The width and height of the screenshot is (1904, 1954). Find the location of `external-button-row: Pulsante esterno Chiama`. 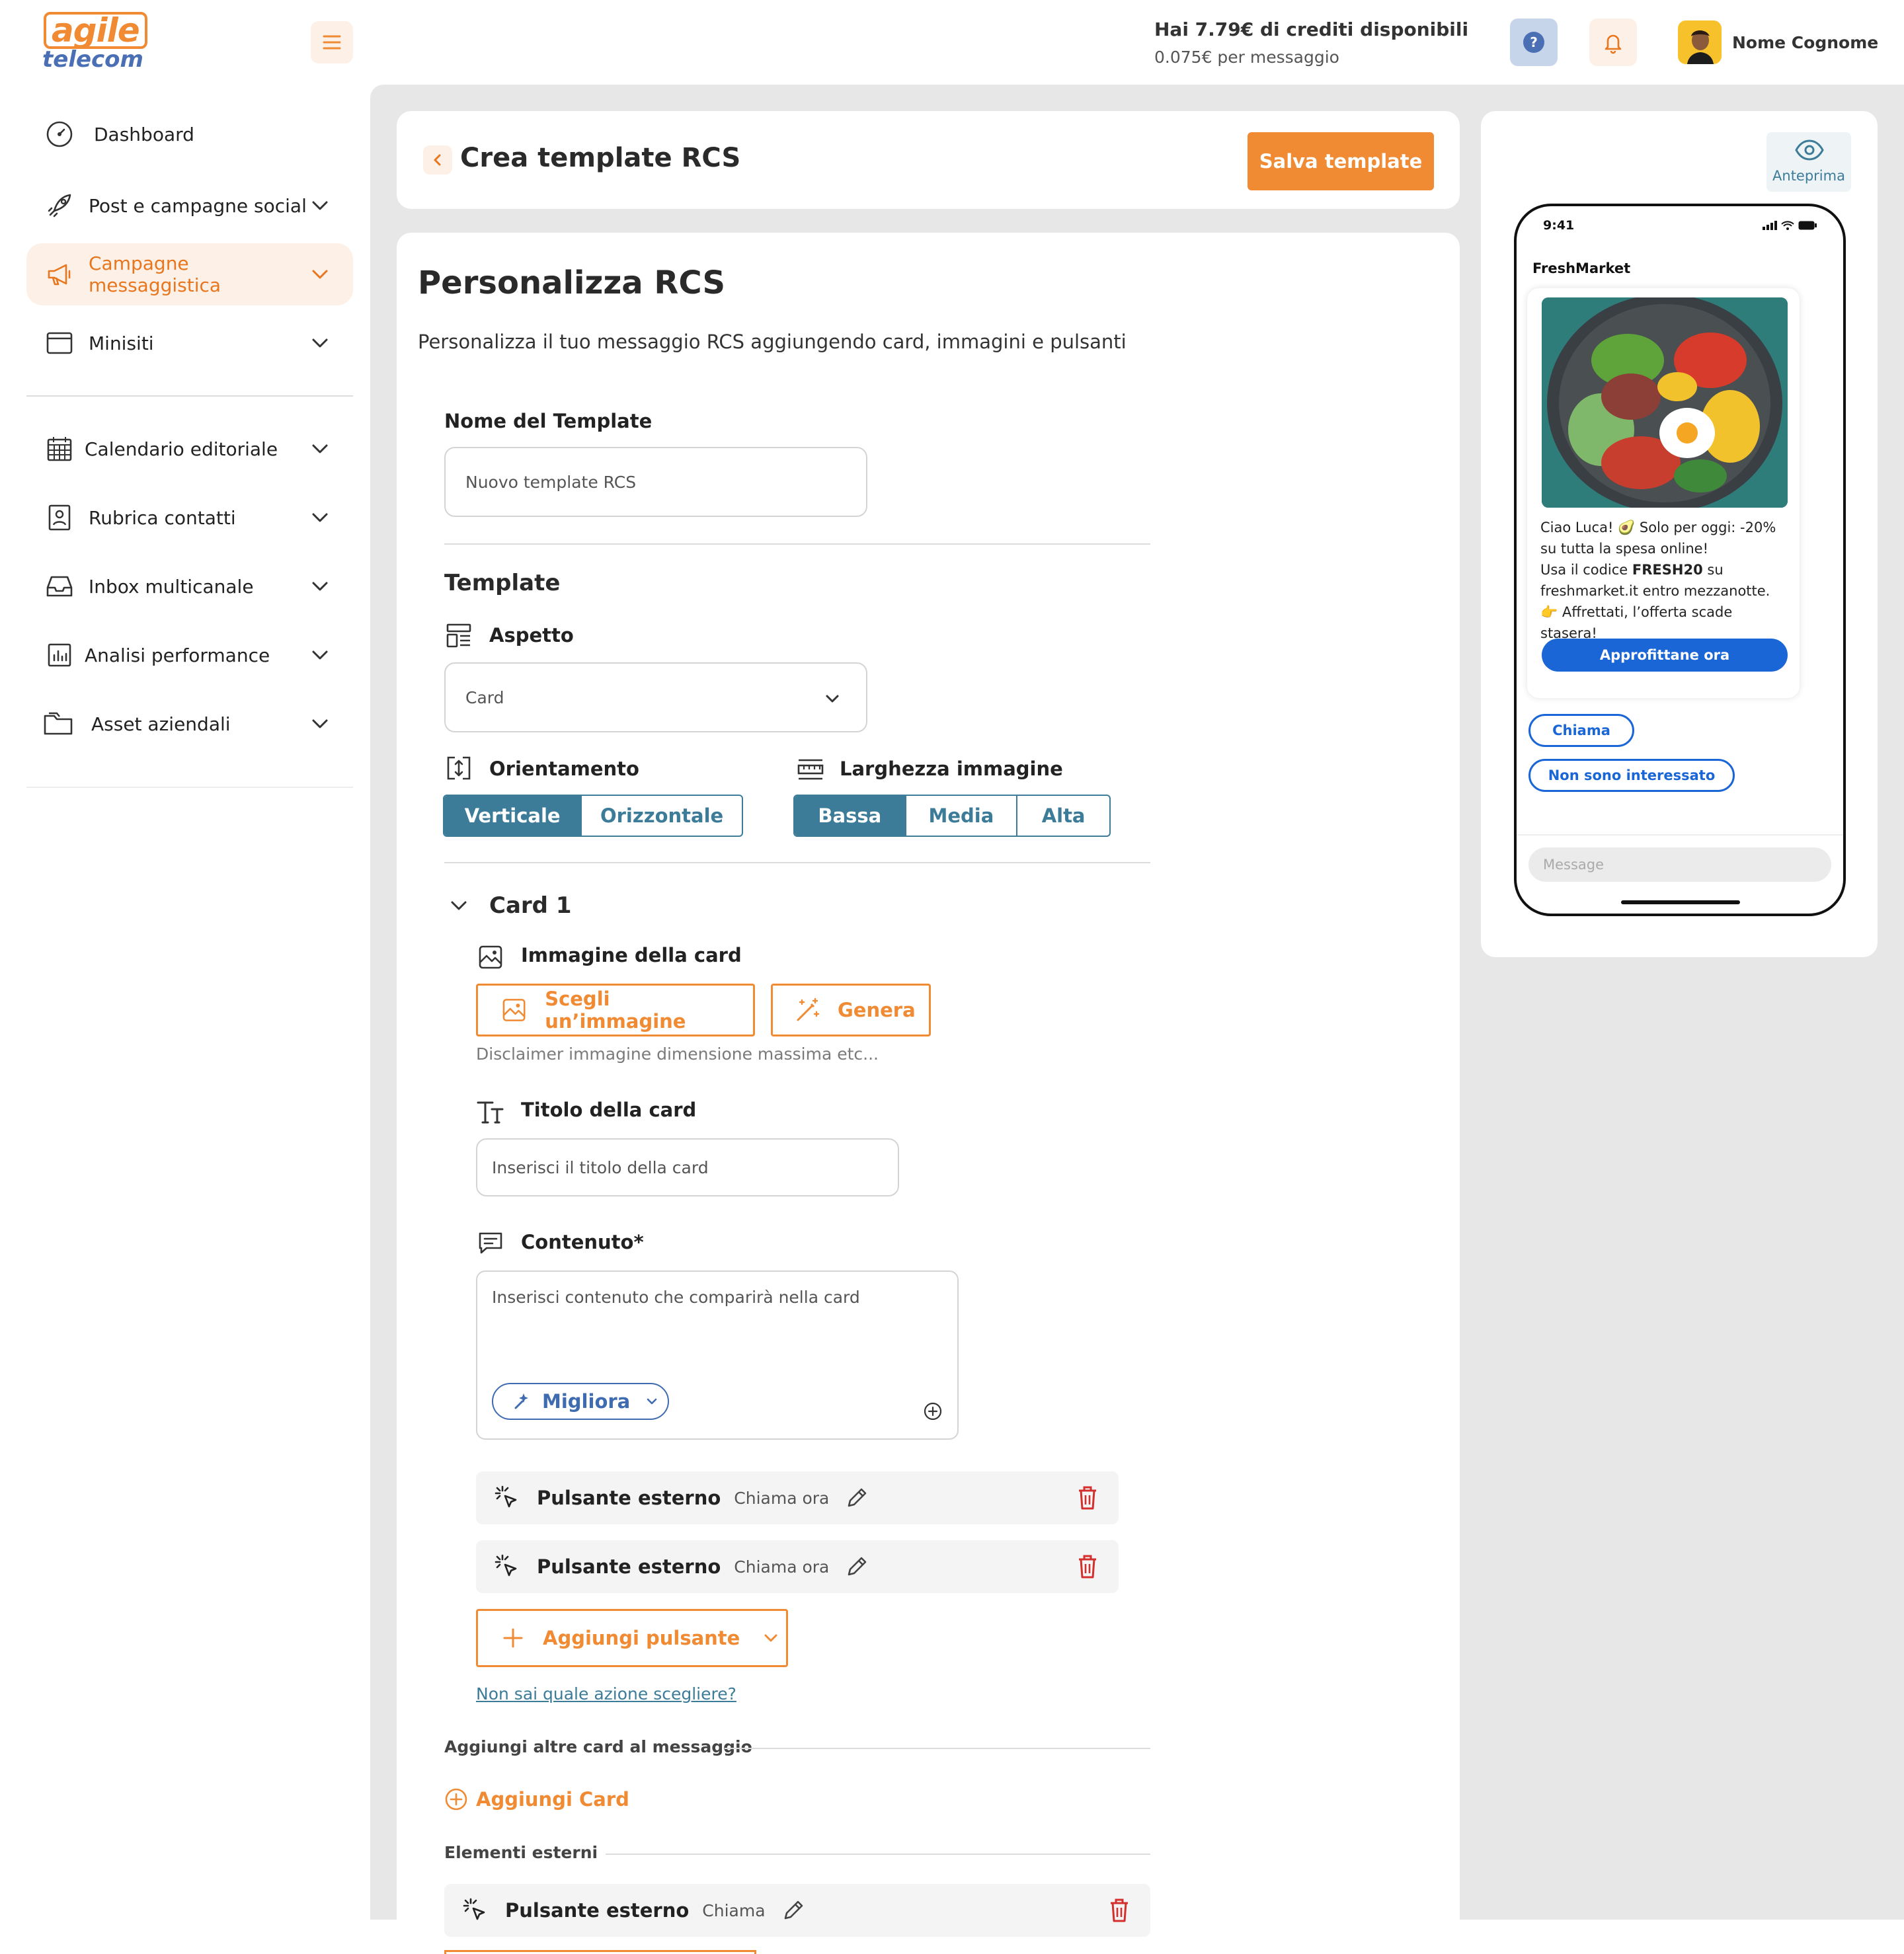

external-button-row: Pulsante esterno Chiama is located at coordinates (797, 1910).